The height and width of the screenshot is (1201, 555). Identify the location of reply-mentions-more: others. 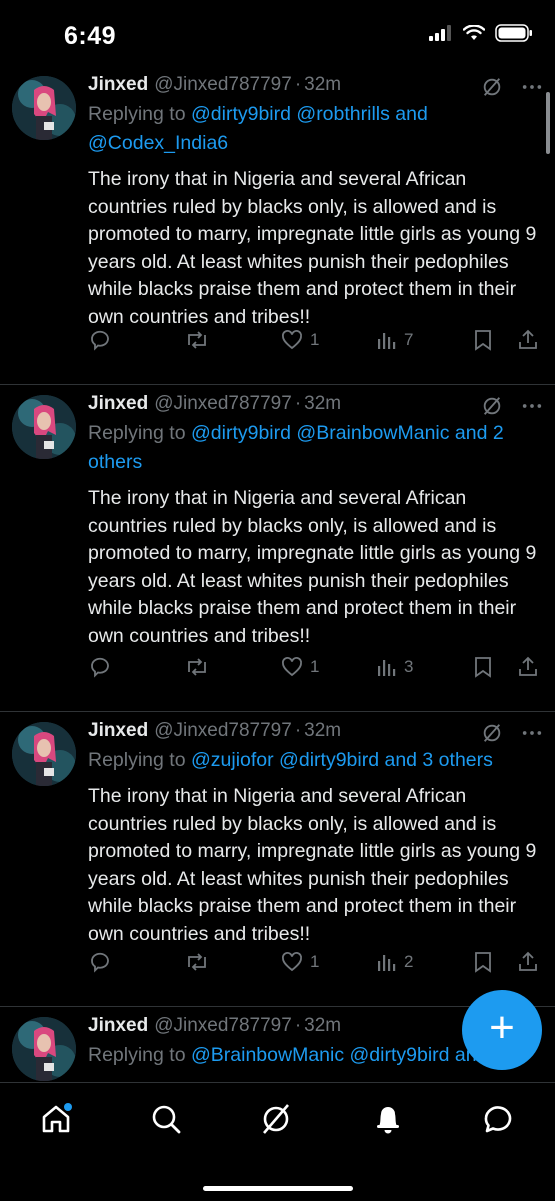
(115, 462).